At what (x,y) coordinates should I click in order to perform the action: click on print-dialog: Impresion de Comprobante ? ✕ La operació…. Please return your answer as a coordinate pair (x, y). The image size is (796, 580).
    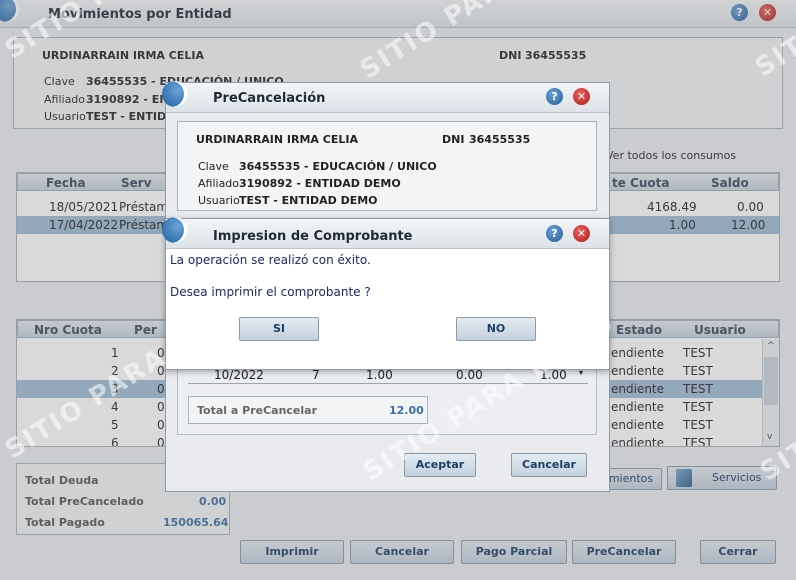
    Looking at the image, I should click on (386, 293).